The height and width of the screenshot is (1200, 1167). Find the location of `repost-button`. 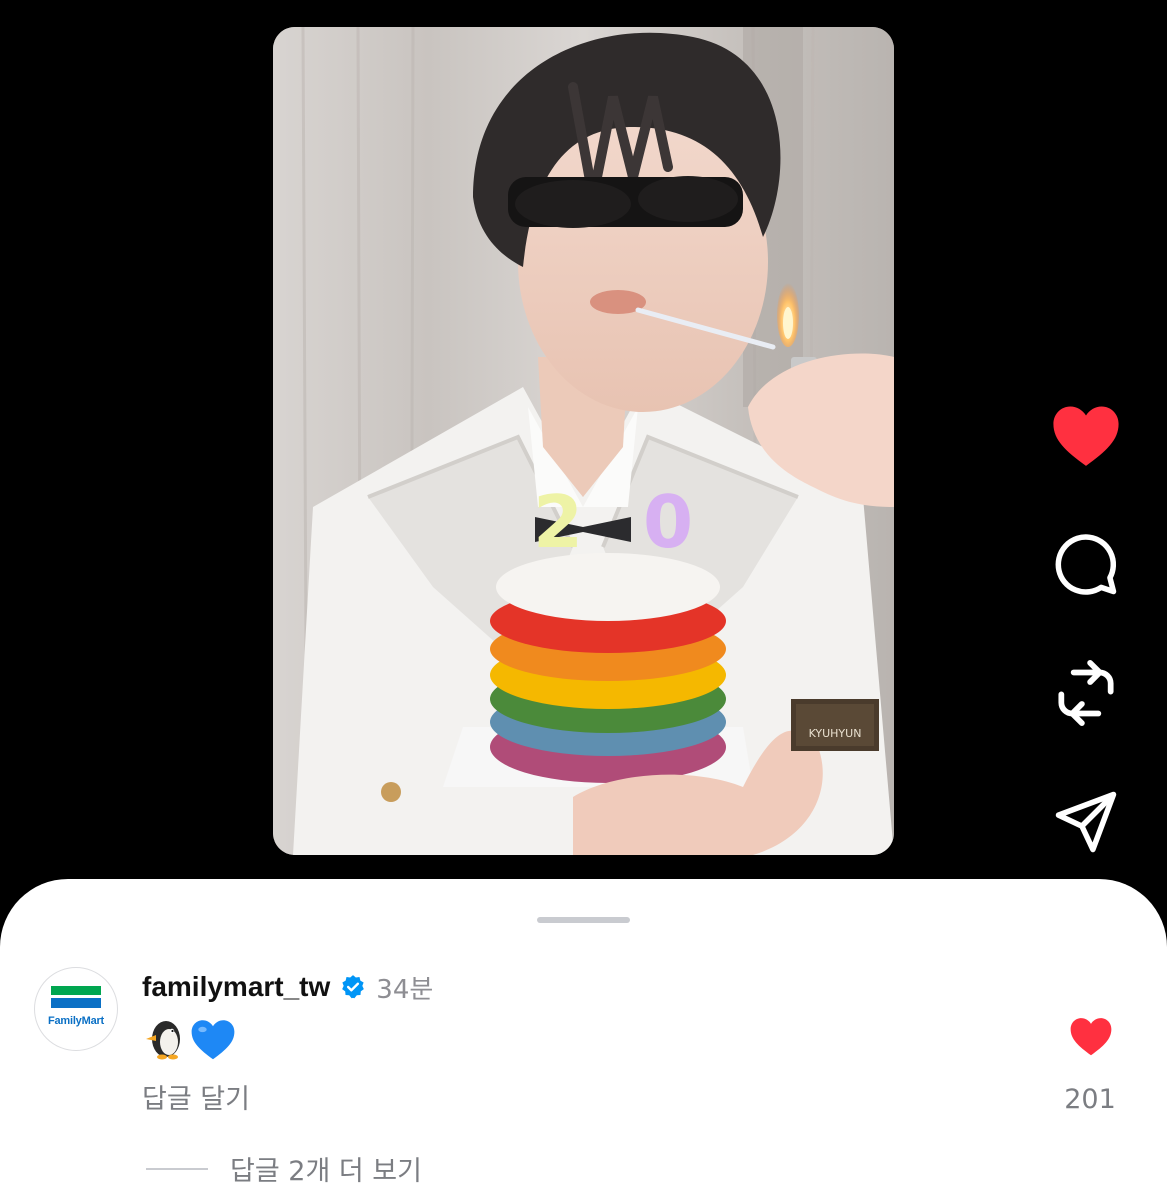

repost-button is located at coordinates (1086, 693).